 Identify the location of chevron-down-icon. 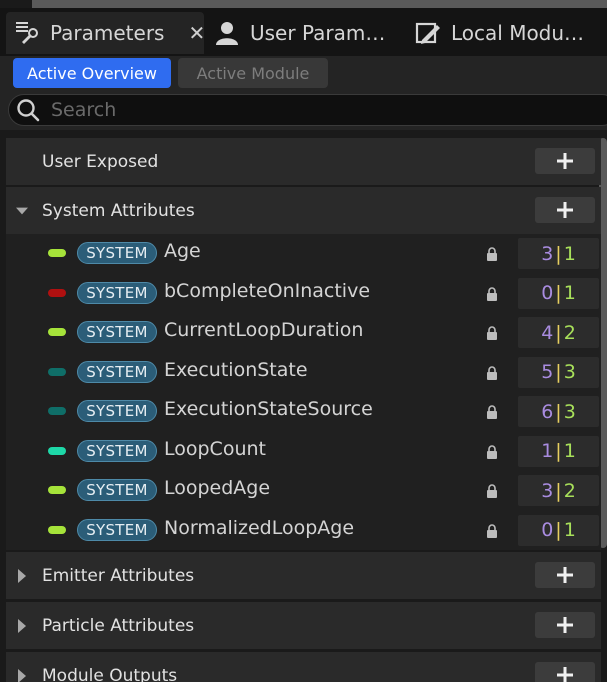
(22, 211).